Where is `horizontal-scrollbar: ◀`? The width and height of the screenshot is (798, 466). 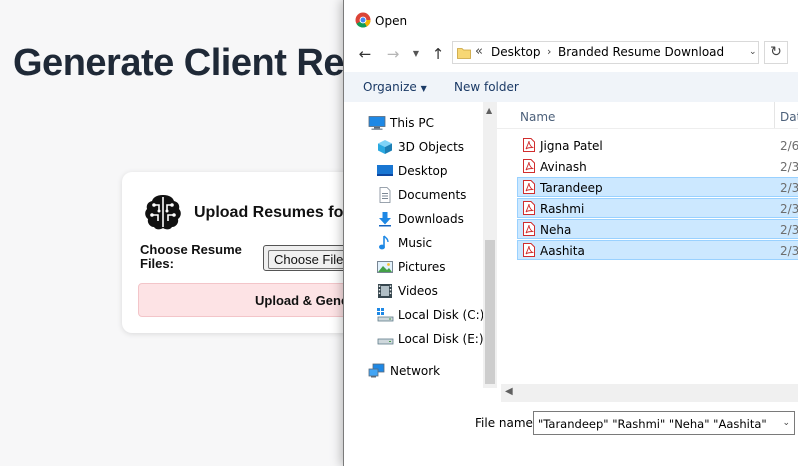 horizontal-scrollbar: ◀ is located at coordinates (649, 393).